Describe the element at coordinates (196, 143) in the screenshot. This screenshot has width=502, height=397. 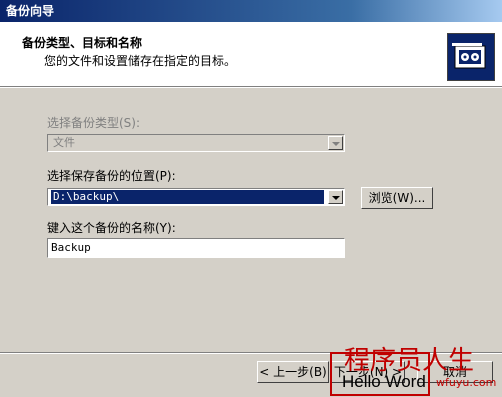
I see `backup-type-combo: 文件` at that location.